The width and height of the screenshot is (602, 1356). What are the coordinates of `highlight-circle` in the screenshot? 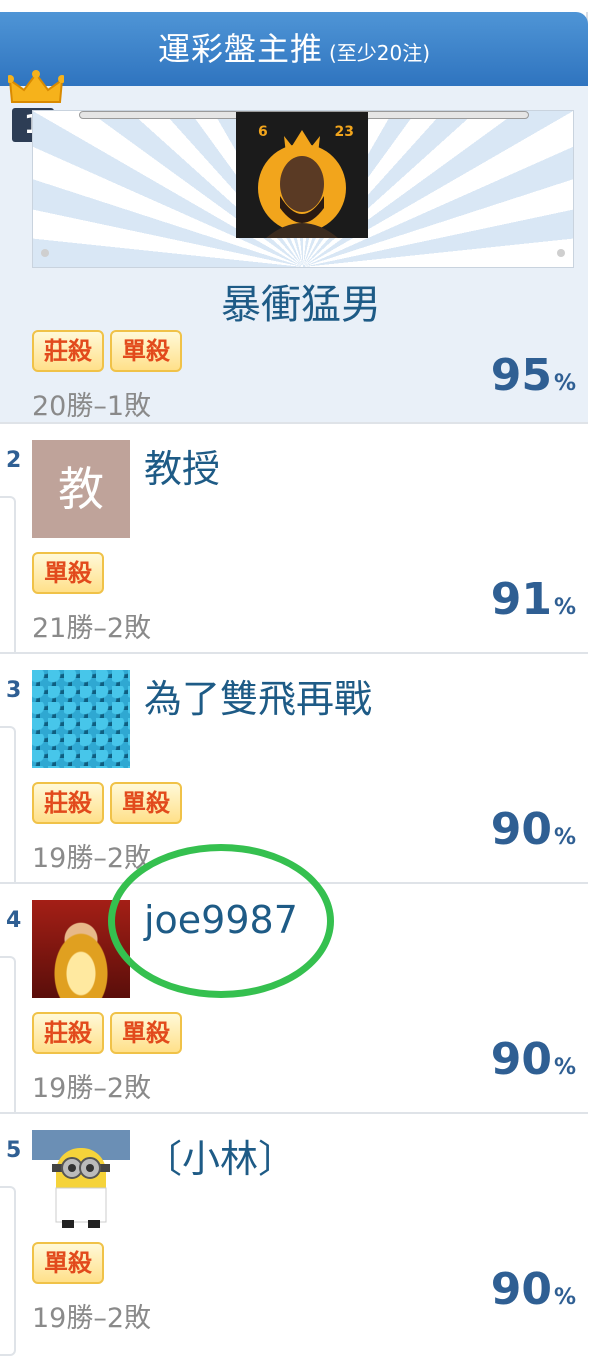 It's located at (221, 921).